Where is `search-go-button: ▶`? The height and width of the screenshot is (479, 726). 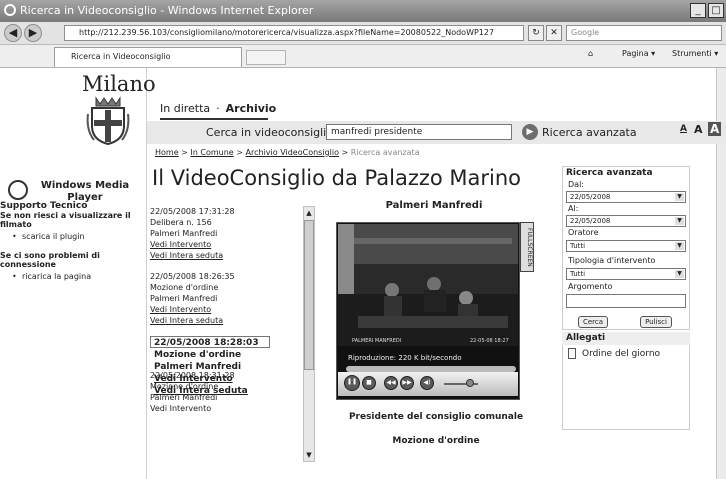 search-go-button: ▶ is located at coordinates (530, 132).